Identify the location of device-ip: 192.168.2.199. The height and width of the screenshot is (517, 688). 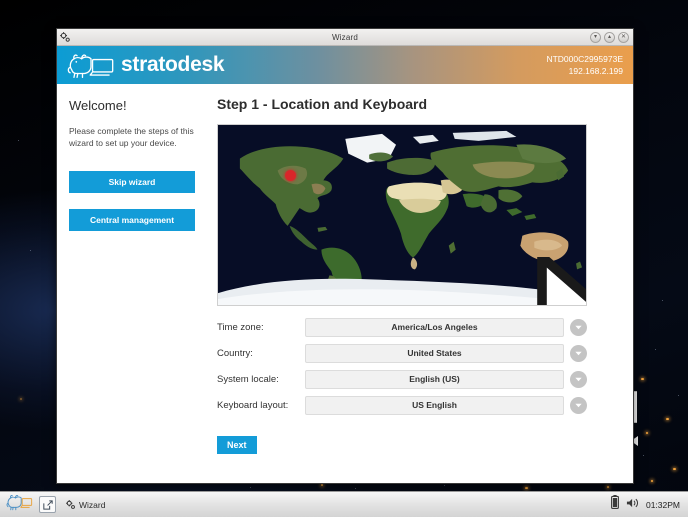
(595, 71).